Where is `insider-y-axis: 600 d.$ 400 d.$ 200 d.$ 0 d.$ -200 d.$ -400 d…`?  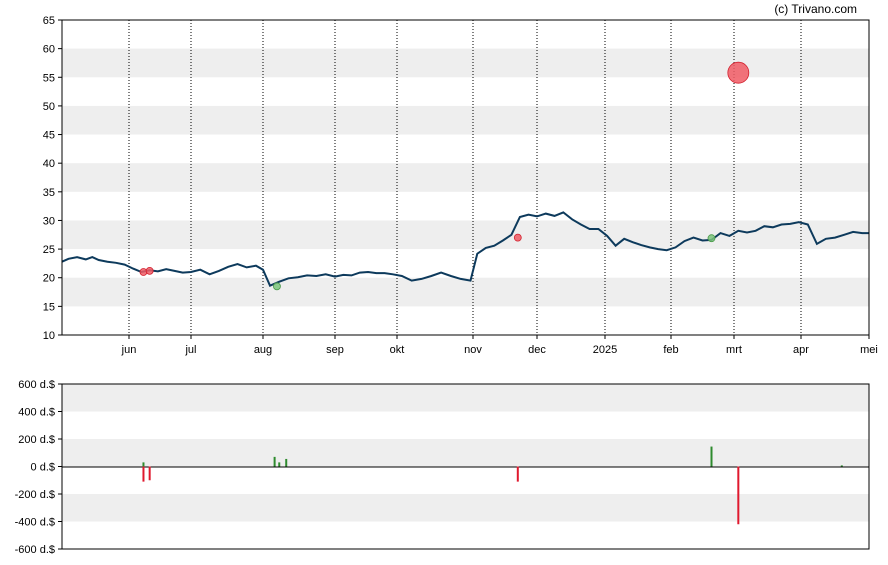
insider-y-axis: 600 d.$ 400 d.$ 200 d.$ 0 d.$ -200 d.$ -400 d… is located at coordinates (38, 467).